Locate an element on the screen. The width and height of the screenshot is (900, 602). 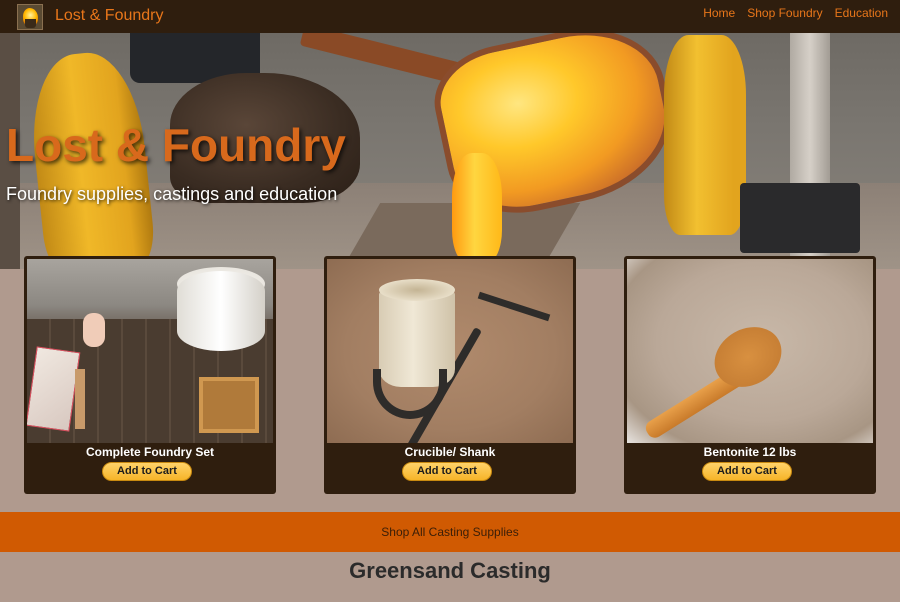
nav-link-shop-foundry: Shop Foundry is located at coordinates (784, 13).